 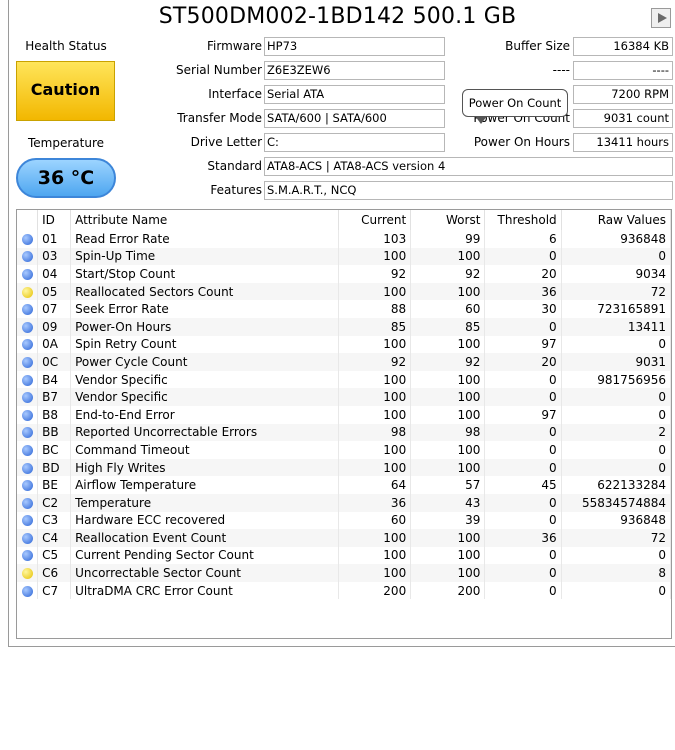 What do you see at coordinates (205, 220) in the screenshot?
I see `column-header-attribute-name: Attribute Name` at bounding box center [205, 220].